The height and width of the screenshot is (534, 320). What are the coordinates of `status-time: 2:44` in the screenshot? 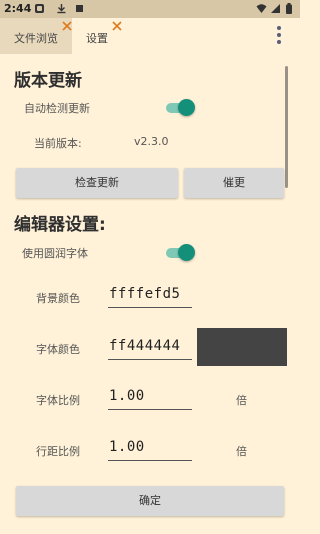 It's located at (18, 8).